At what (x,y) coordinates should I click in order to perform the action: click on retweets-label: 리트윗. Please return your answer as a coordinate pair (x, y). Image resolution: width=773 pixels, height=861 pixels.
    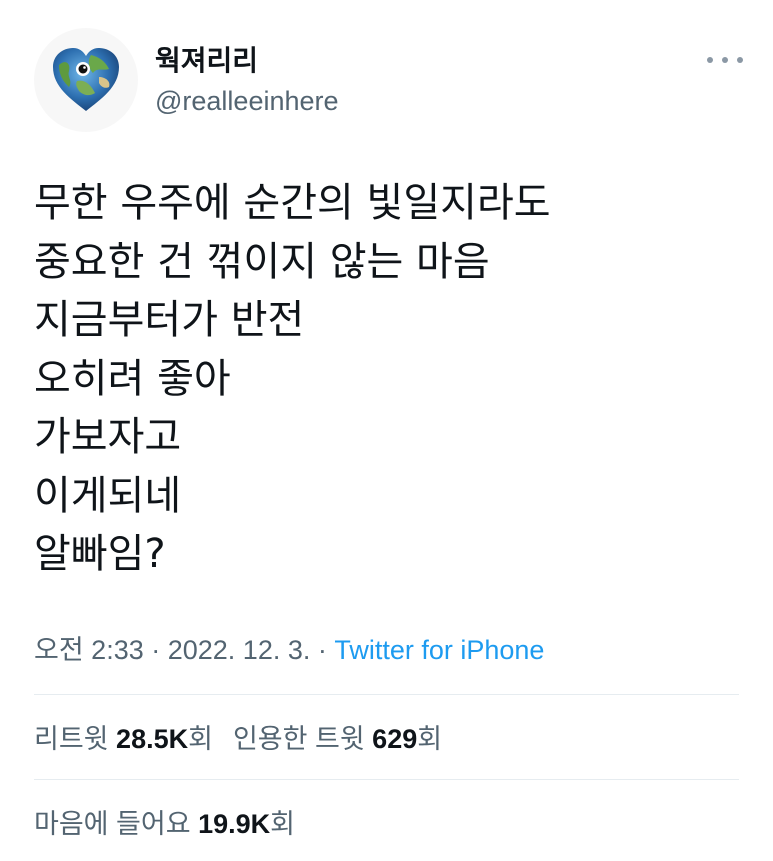
    Looking at the image, I should click on (71, 739).